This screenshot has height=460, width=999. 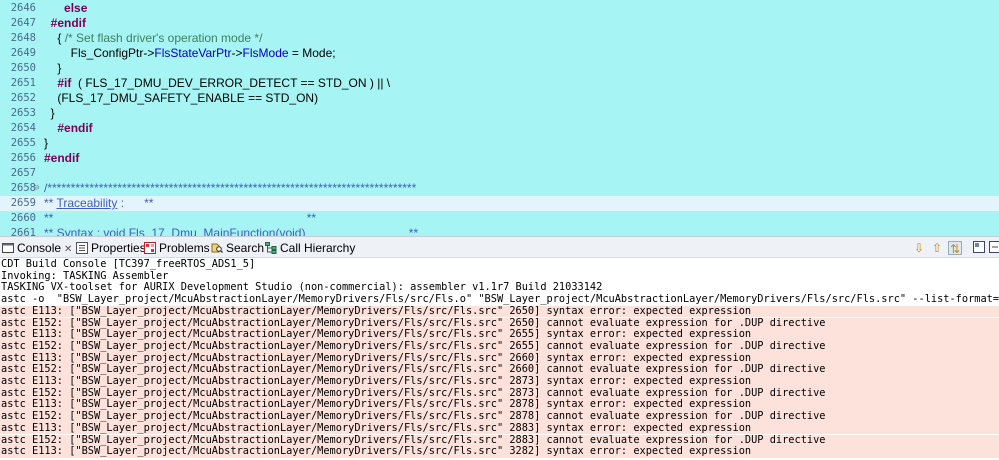 What do you see at coordinates (937, 248) in the screenshot?
I see `scroll-up-arrow-icon: ⇧` at bounding box center [937, 248].